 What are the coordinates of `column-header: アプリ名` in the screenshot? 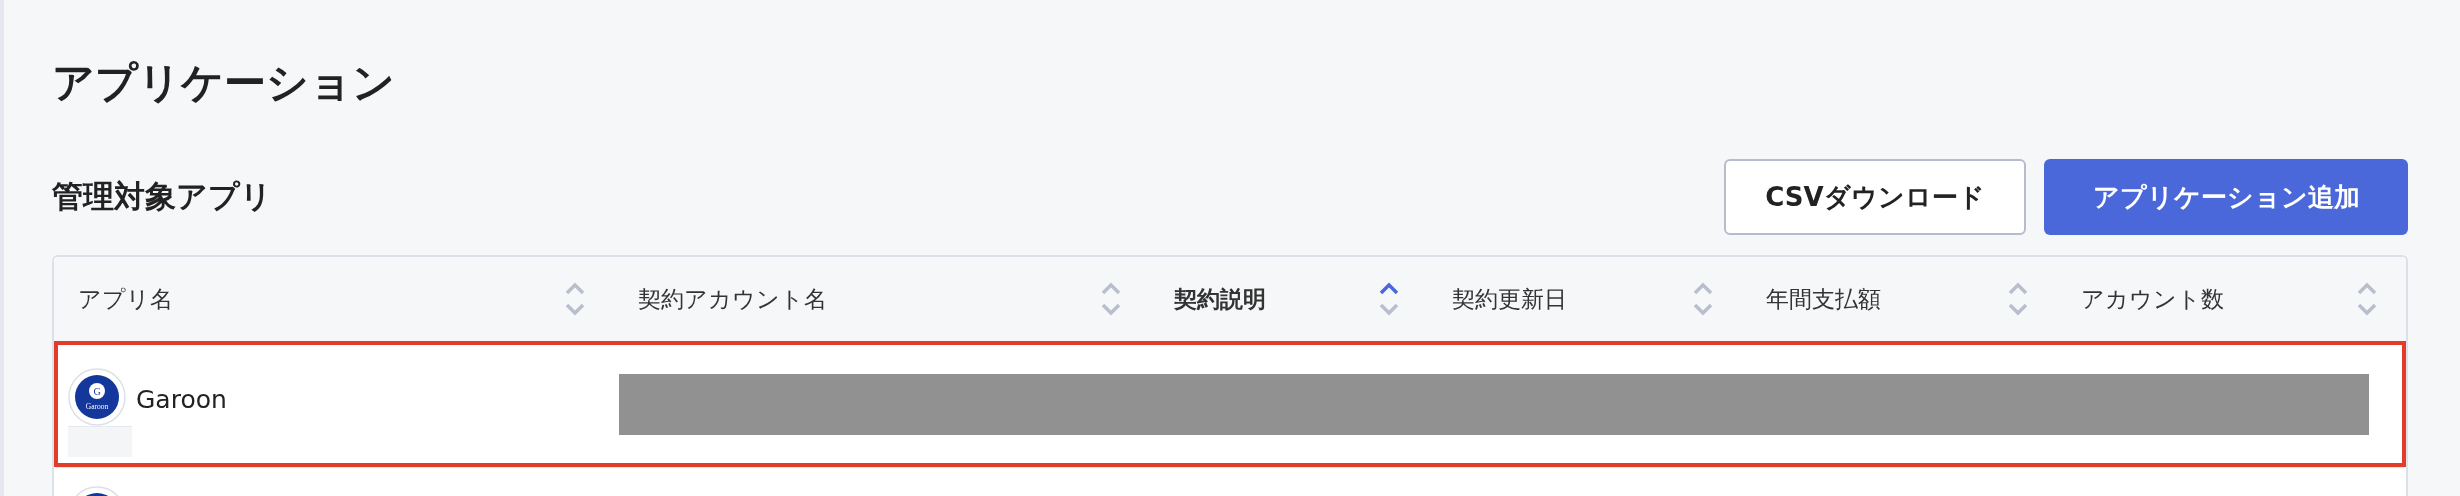 It's located at (125, 299).